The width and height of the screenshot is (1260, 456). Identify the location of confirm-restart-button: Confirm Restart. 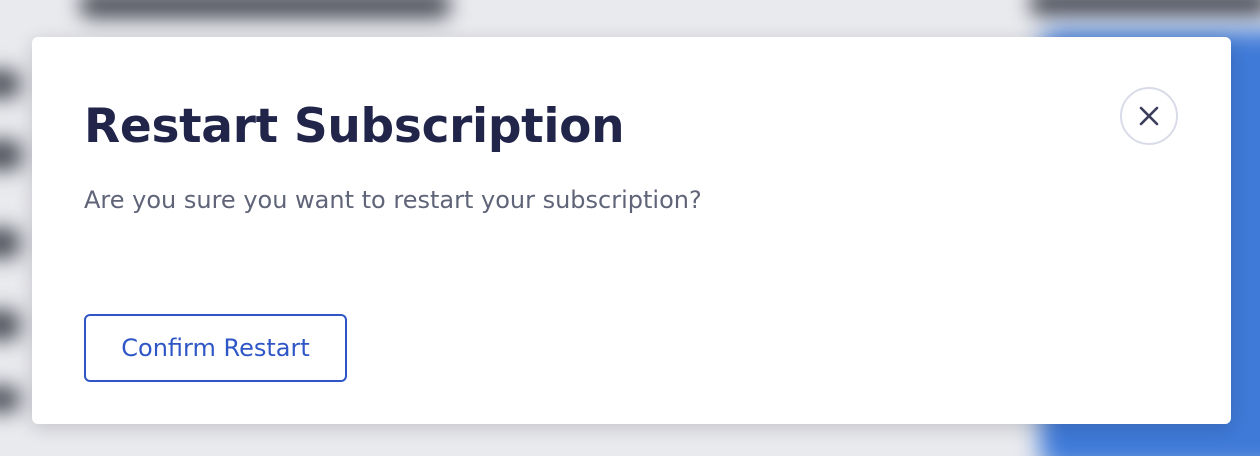
(215, 348).